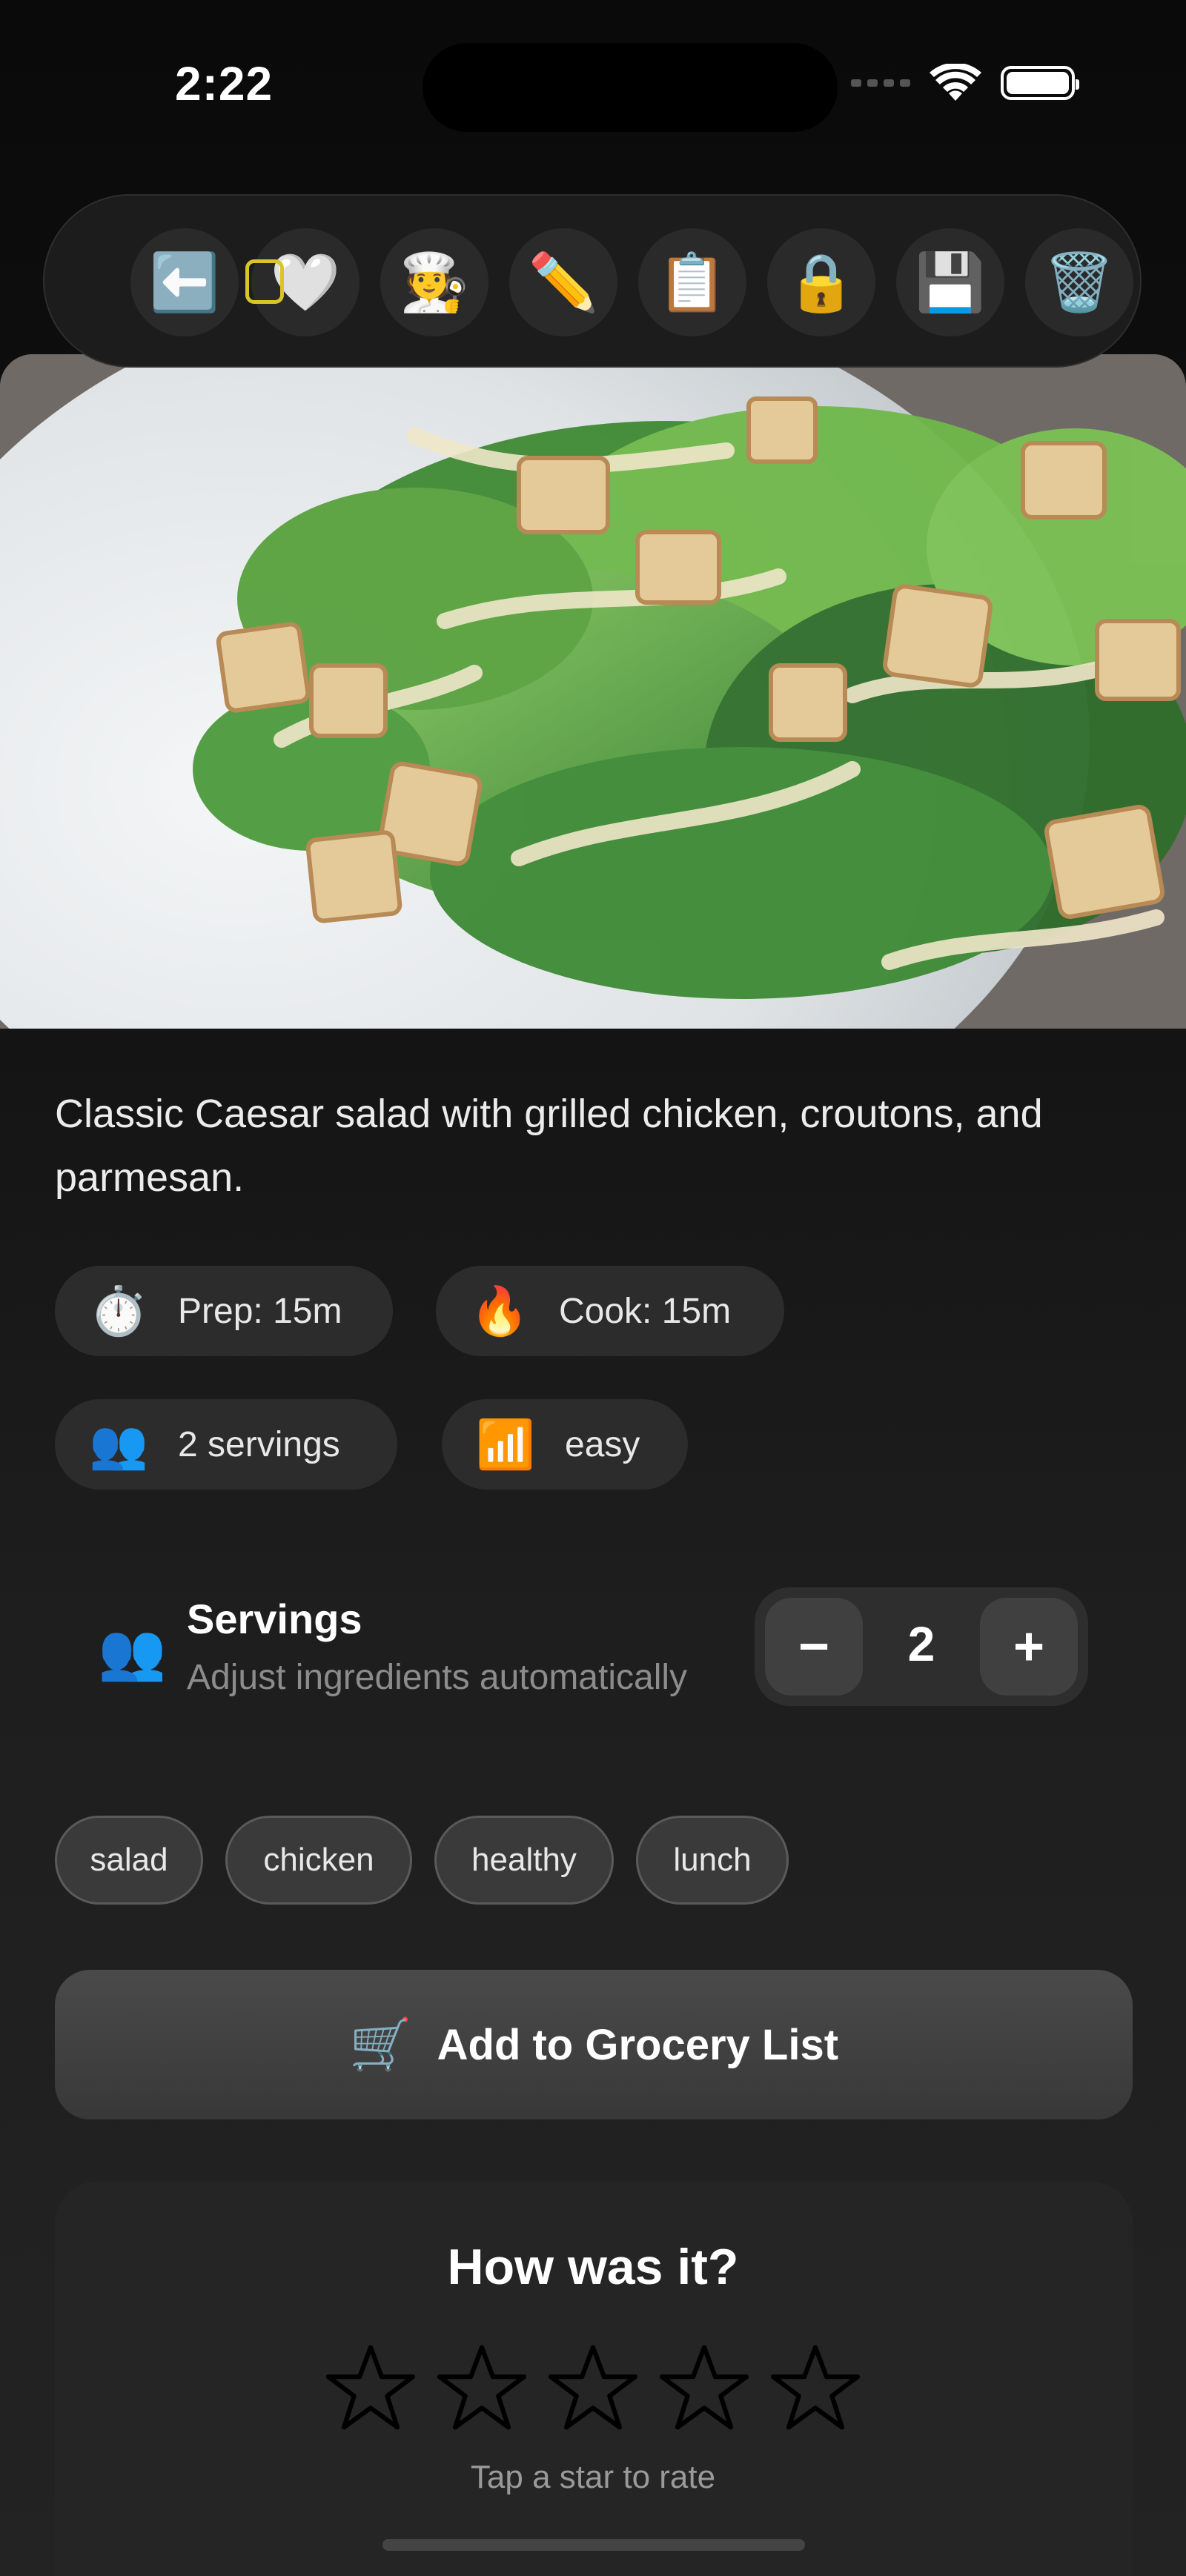  I want to click on copy-button: 📋, so click(692, 282).